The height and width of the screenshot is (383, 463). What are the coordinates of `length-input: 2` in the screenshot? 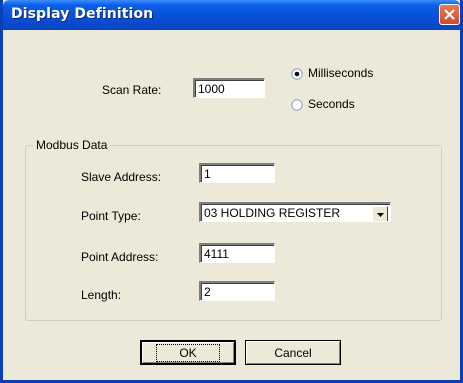 It's located at (237, 291).